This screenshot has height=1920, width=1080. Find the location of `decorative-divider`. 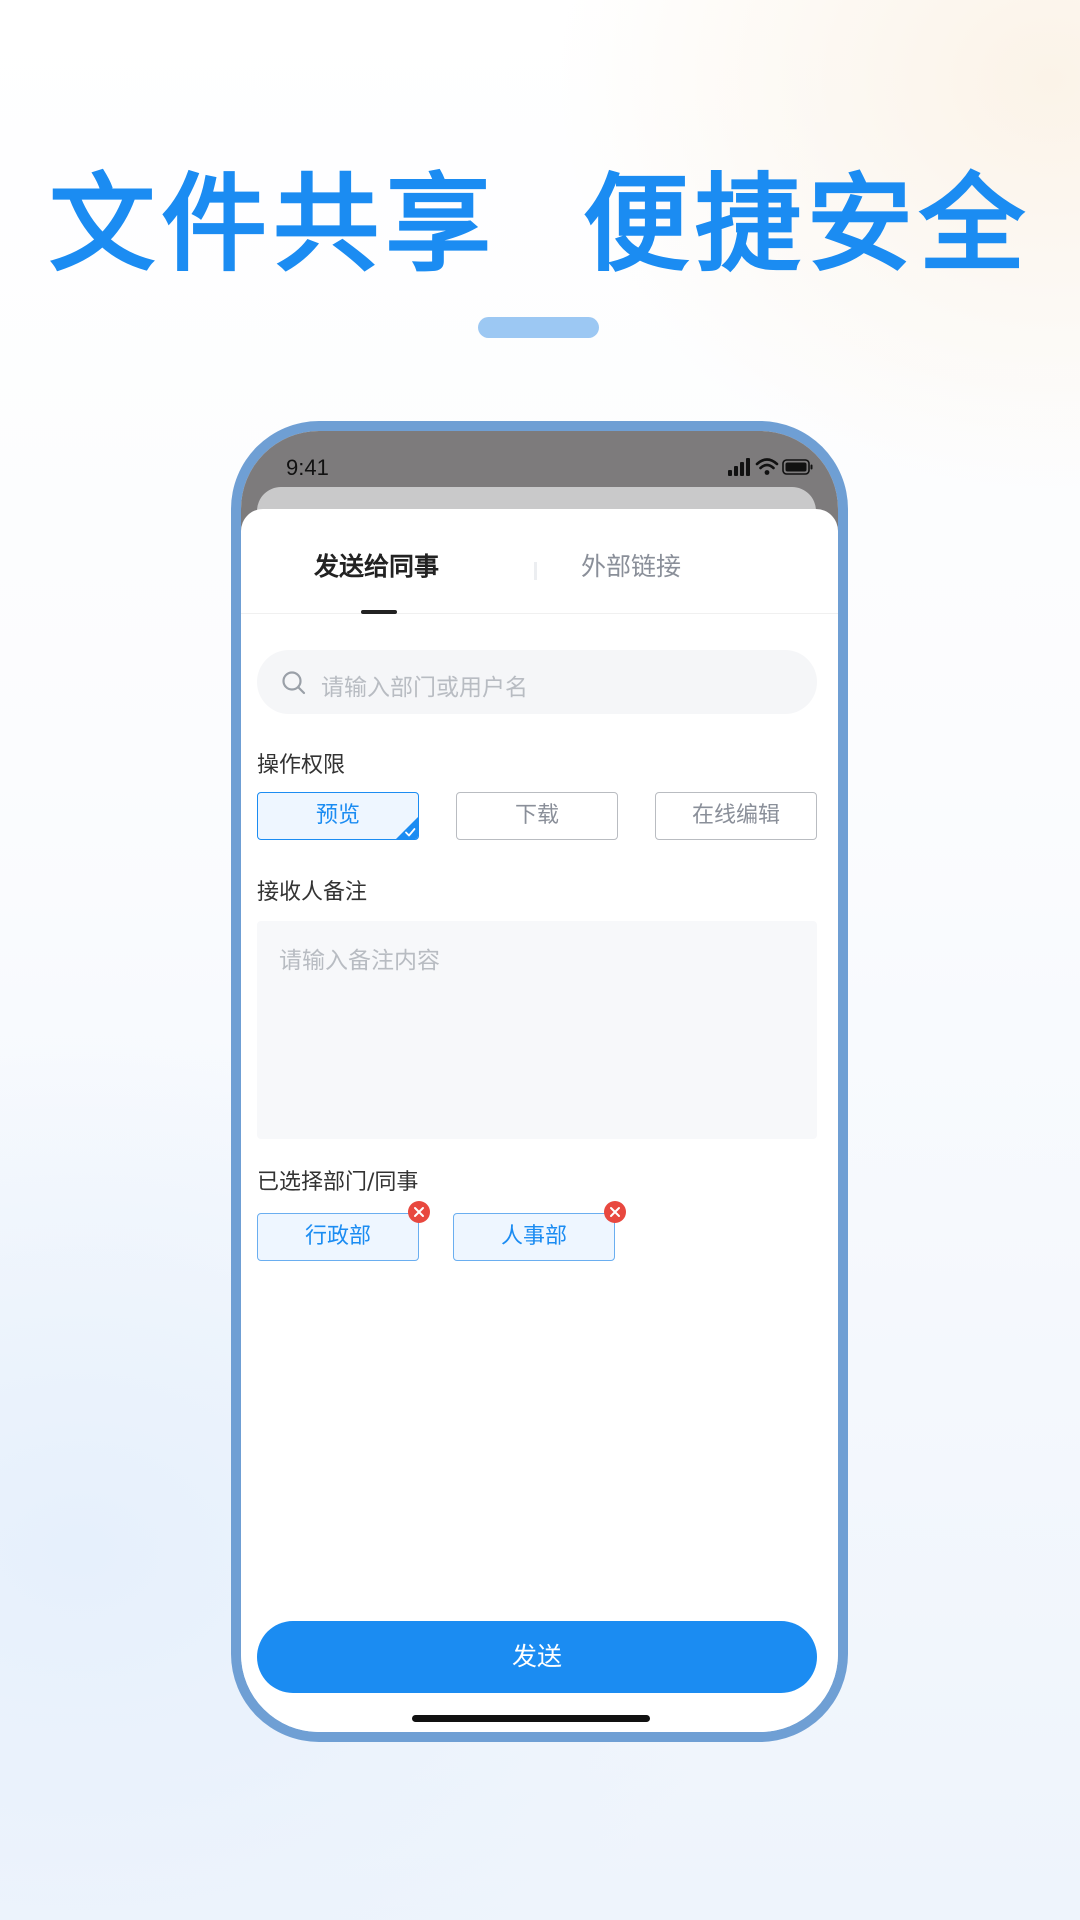

decorative-divider is located at coordinates (538, 327).